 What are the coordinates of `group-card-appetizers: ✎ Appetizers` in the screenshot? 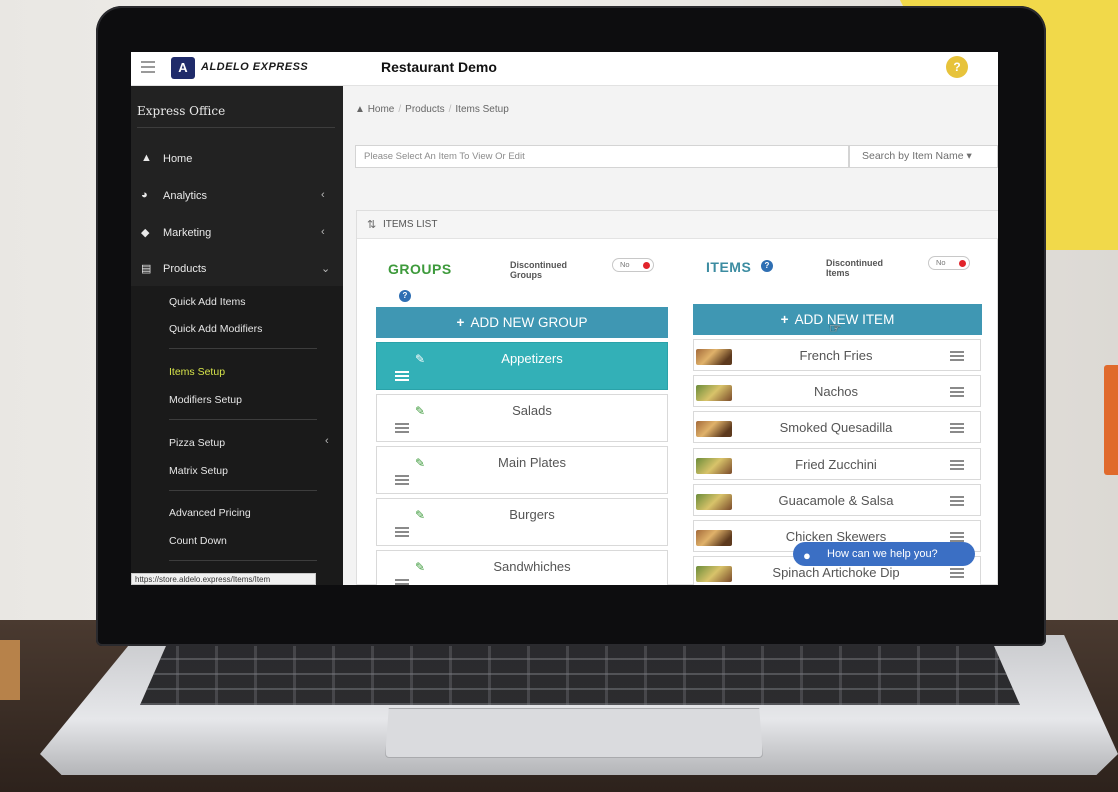 It's located at (522, 366).